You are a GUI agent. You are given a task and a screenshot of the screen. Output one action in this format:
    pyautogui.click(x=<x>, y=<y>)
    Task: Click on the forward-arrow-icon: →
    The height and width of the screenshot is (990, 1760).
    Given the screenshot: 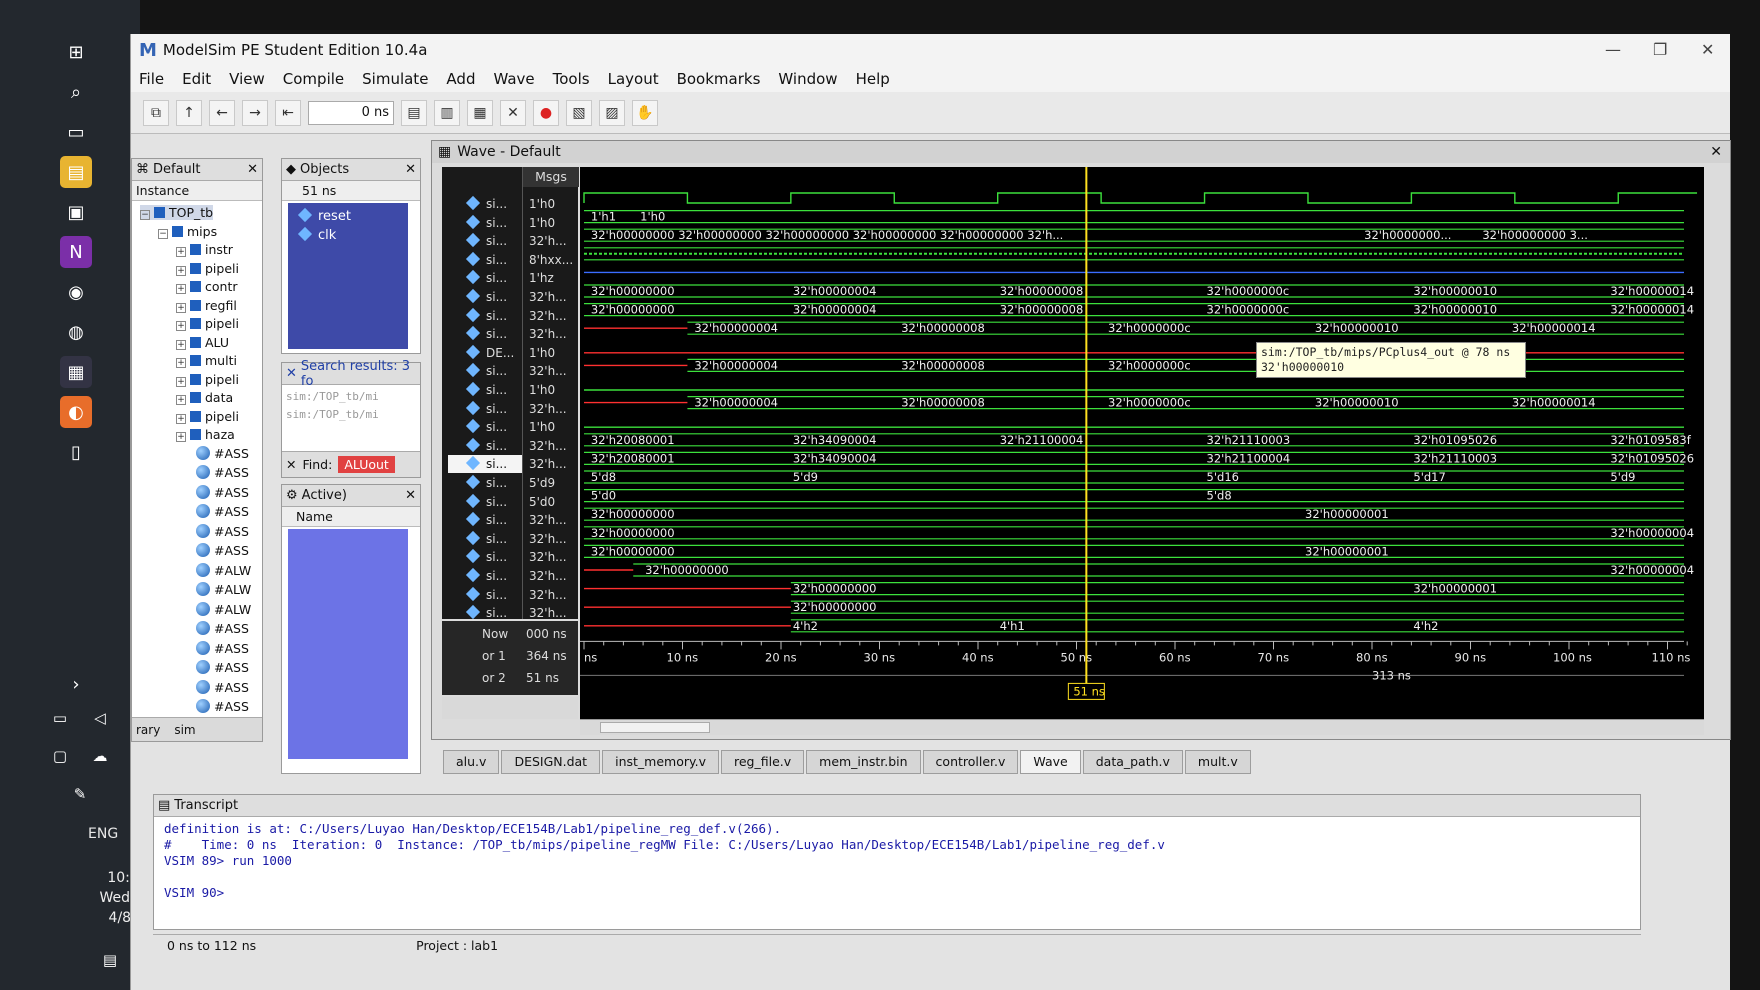 What is the action you would take?
    pyautogui.click(x=255, y=112)
    